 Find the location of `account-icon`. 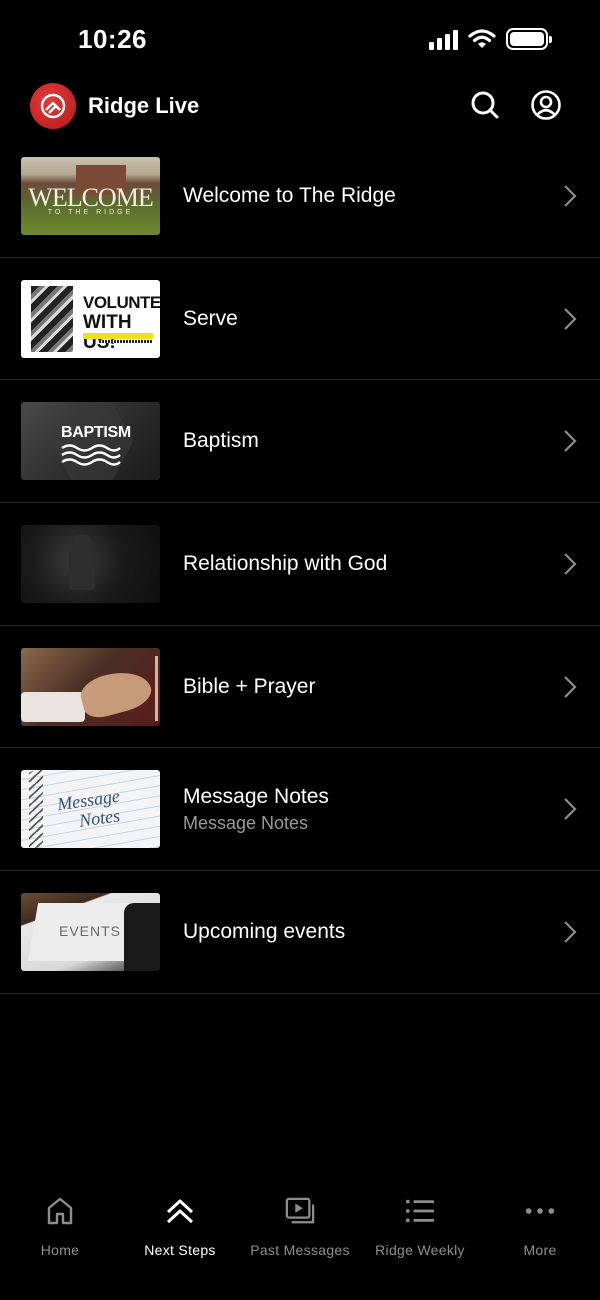

account-icon is located at coordinates (546, 105).